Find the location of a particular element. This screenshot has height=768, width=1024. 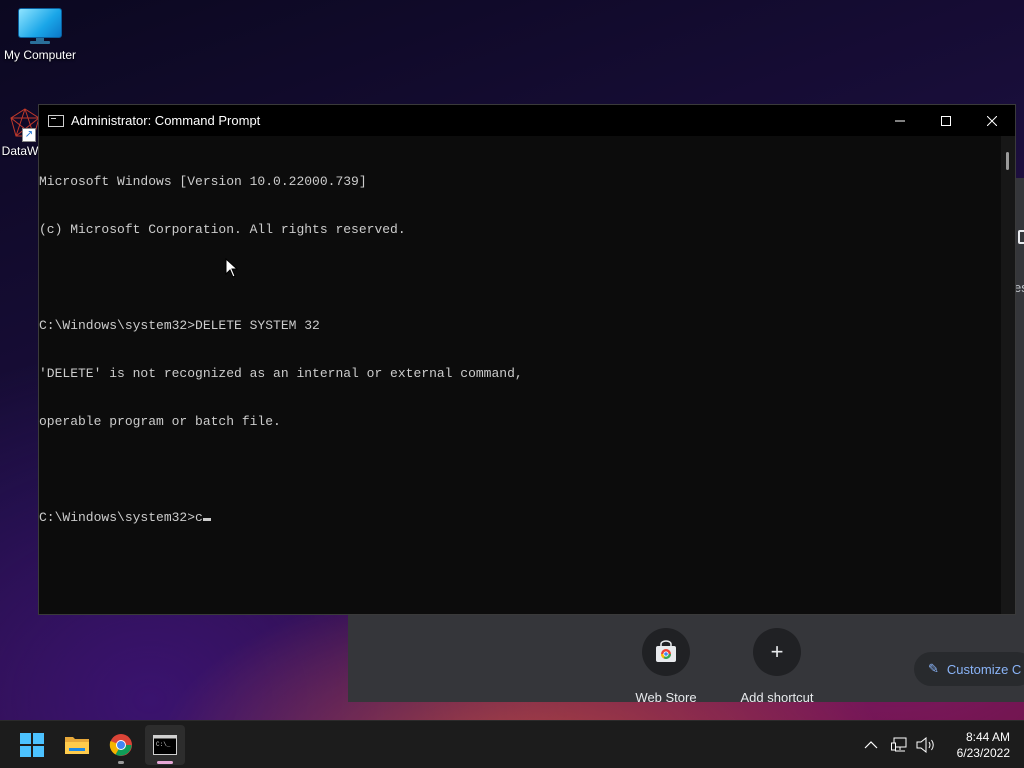

chrome-icon is located at coordinates (120, 745).